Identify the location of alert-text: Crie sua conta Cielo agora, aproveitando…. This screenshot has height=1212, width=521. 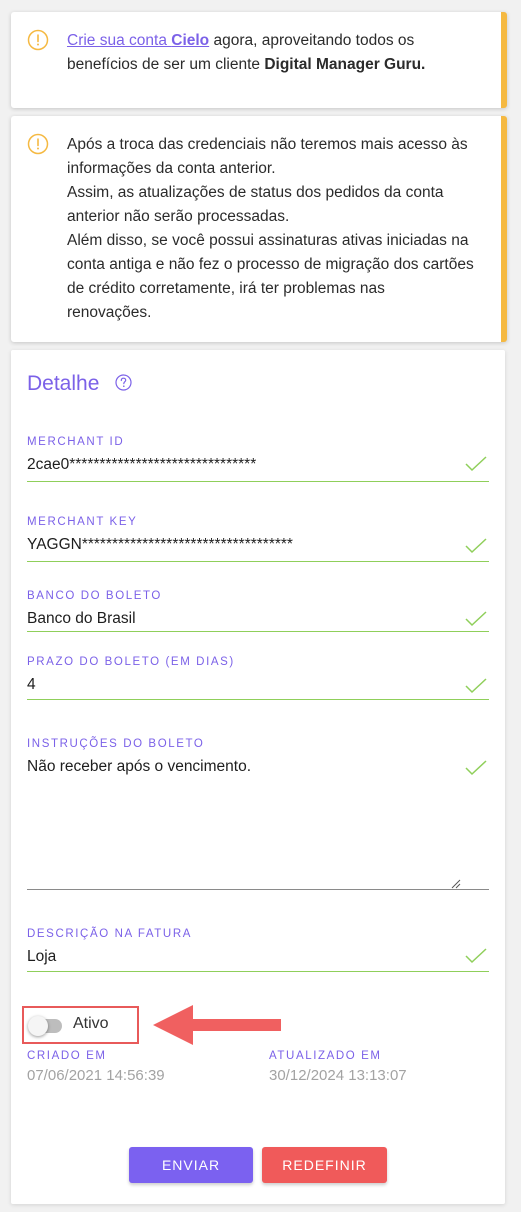
(246, 52).